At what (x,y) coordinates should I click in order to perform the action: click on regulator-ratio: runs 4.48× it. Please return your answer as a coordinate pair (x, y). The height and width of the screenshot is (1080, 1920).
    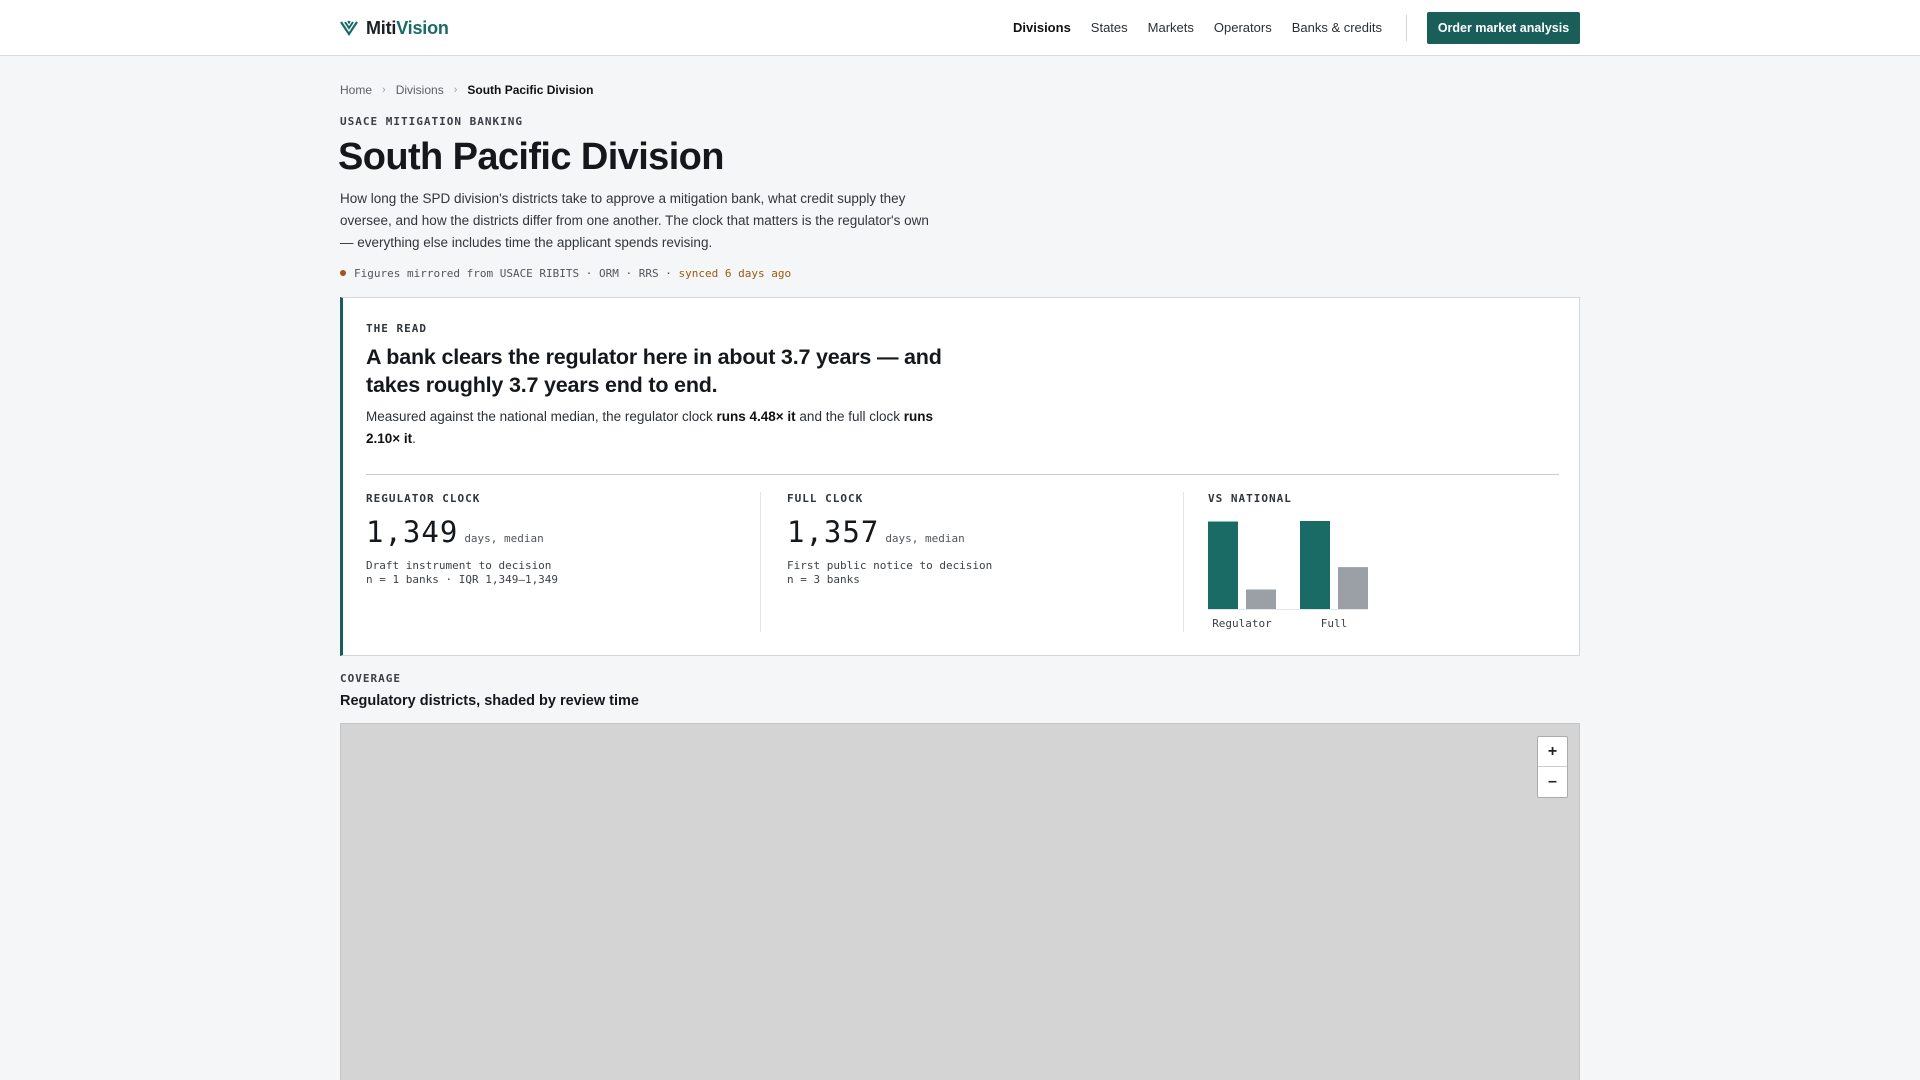
    Looking at the image, I should click on (756, 416).